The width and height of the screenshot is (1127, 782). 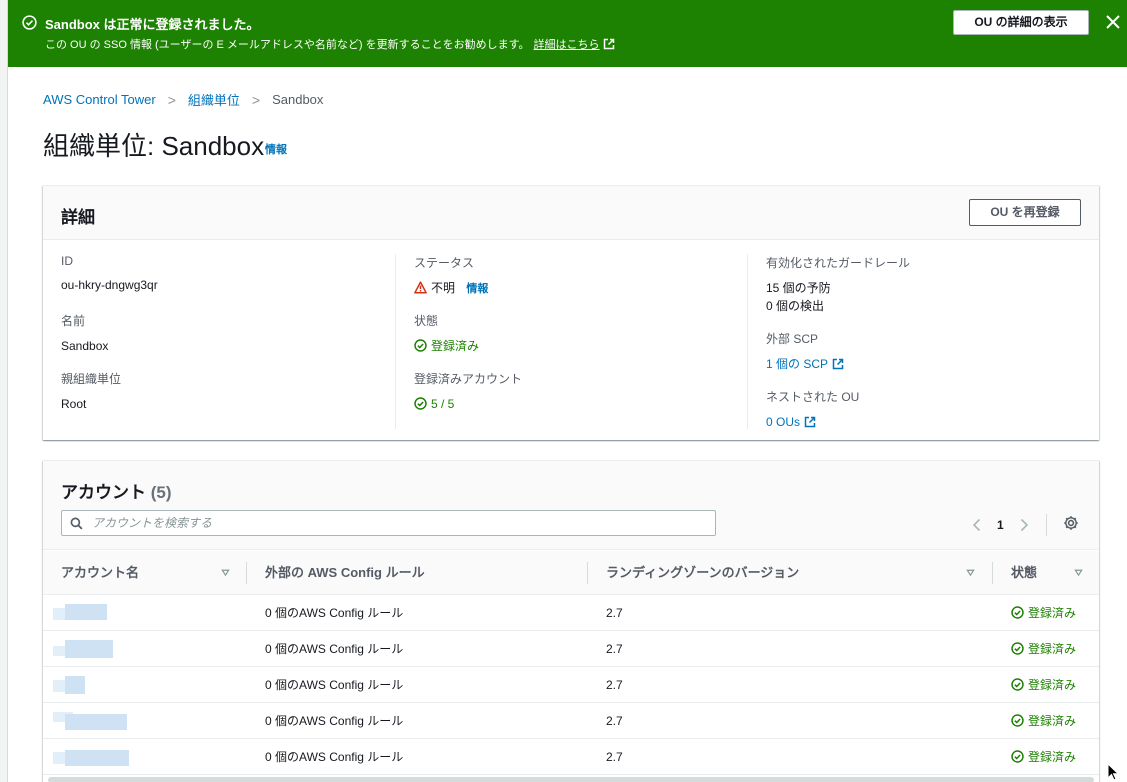 What do you see at coordinates (1024, 525) in the screenshot?
I see `chevron-right-icon` at bounding box center [1024, 525].